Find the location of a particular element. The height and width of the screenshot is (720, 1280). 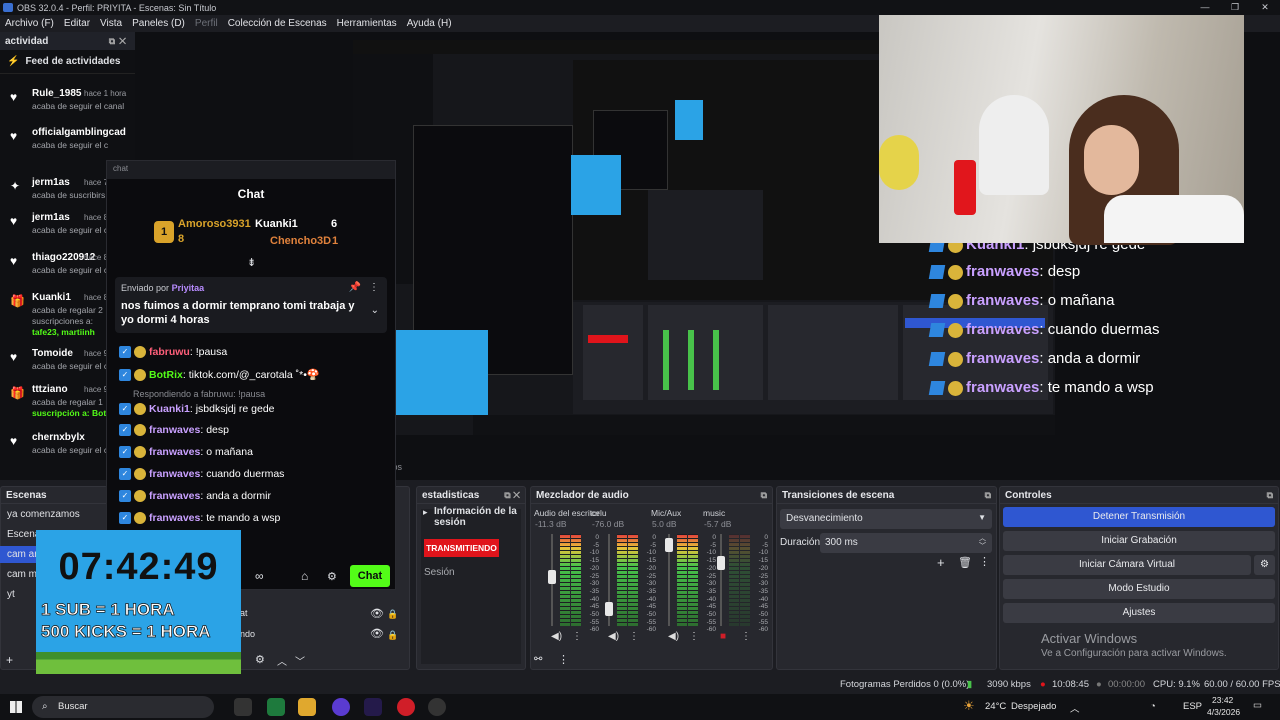

overlay-chat-user: franwaves is located at coordinates (1003, 329).